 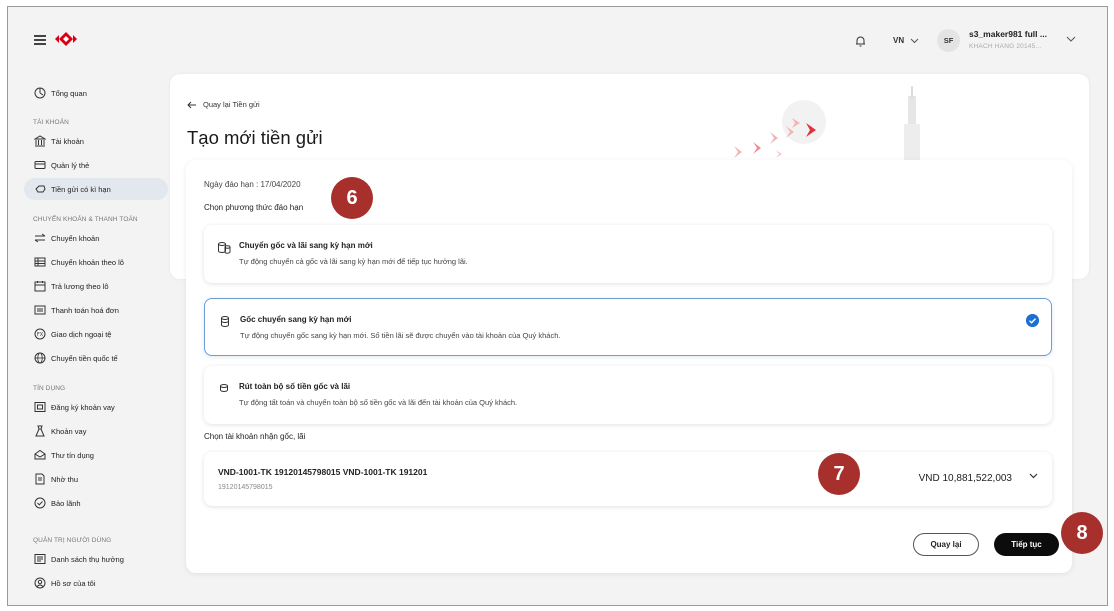 I want to click on sidebar-item-label: Bảo lãnh, so click(x=66, y=503).